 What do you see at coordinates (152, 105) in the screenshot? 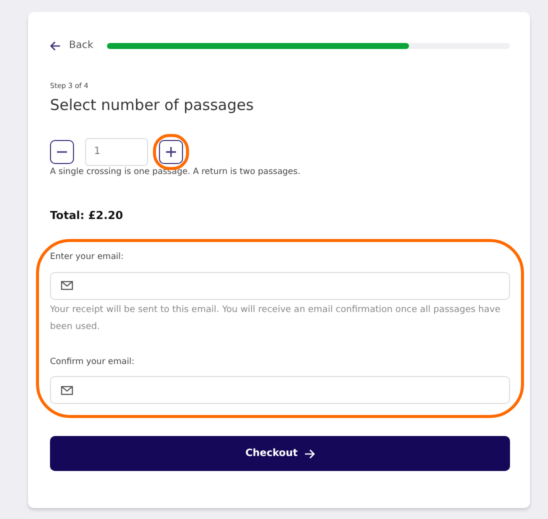
I see `page-heading: Select number of passages` at bounding box center [152, 105].